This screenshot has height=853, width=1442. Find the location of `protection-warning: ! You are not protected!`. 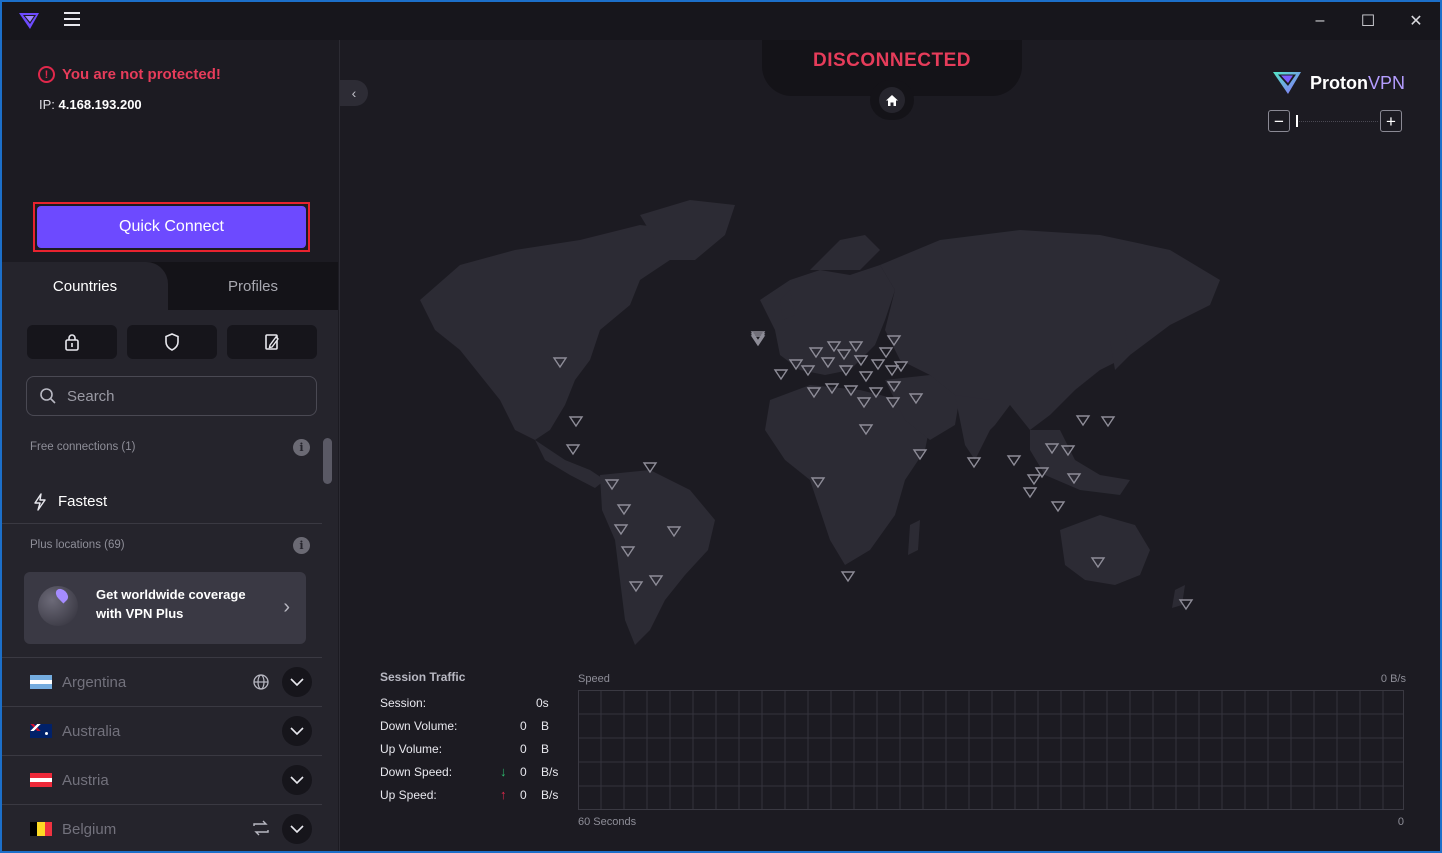

protection-warning: ! You are not protected! is located at coordinates (129, 74).